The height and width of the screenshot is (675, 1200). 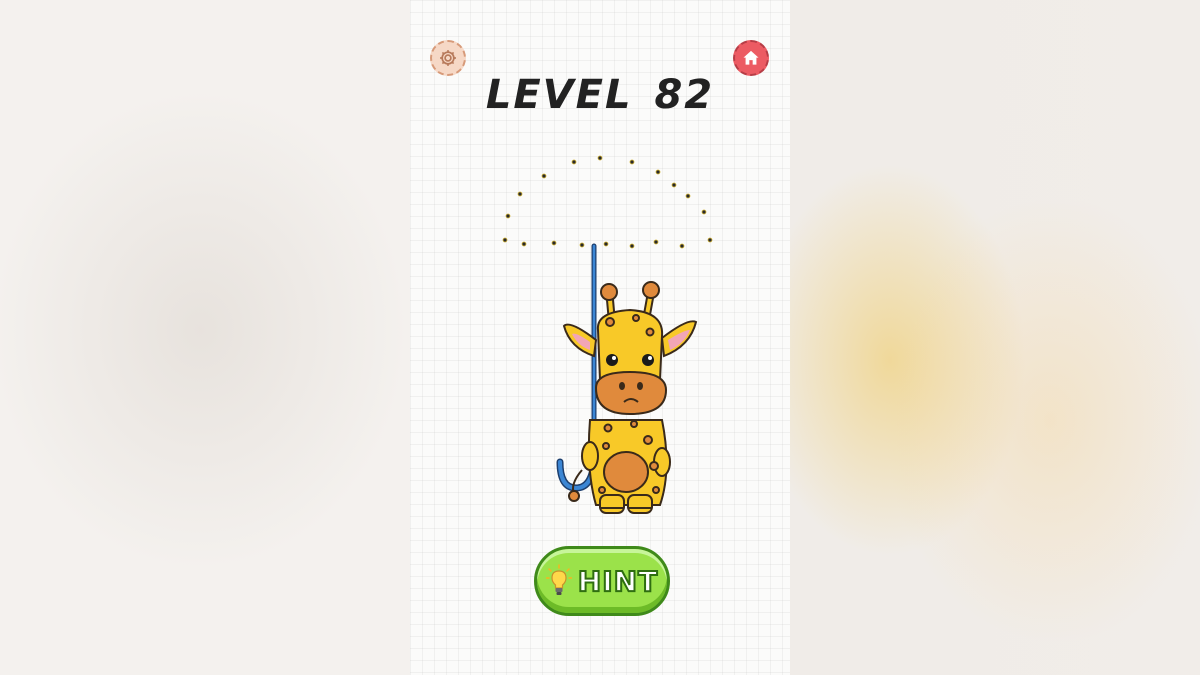 I want to click on giraffe-character, so click(x=630, y=397).